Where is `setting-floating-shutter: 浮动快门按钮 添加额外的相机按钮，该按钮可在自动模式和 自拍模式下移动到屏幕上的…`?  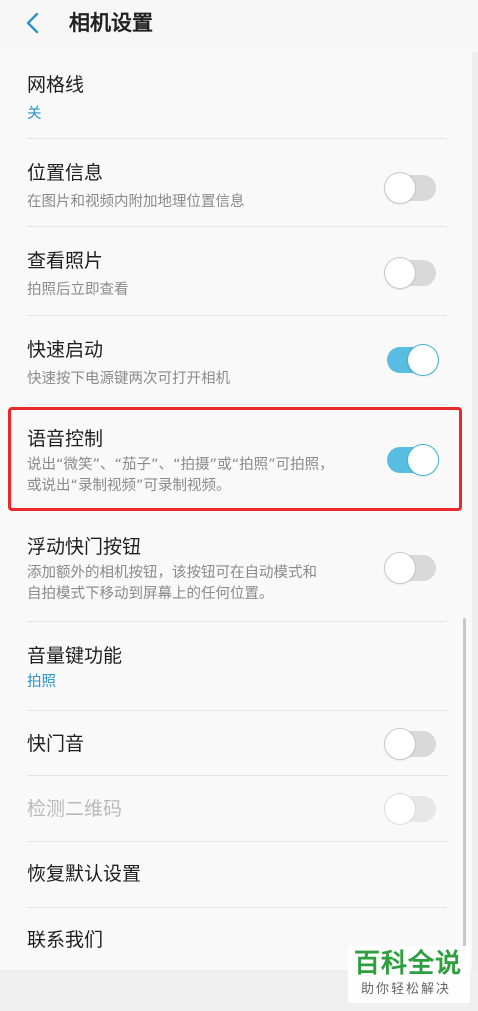
setting-floating-shutter: 浮动快门按钮 添加额外的相机按钮，该按钮可在自动模式和 自拍模式下移动到屏幕上的… is located at coordinates (237, 577).